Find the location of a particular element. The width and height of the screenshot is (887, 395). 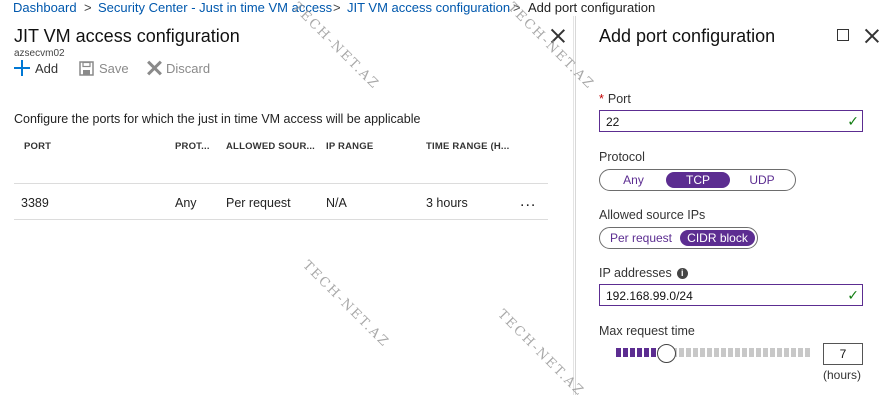

close-icon is located at coordinates (872, 36).